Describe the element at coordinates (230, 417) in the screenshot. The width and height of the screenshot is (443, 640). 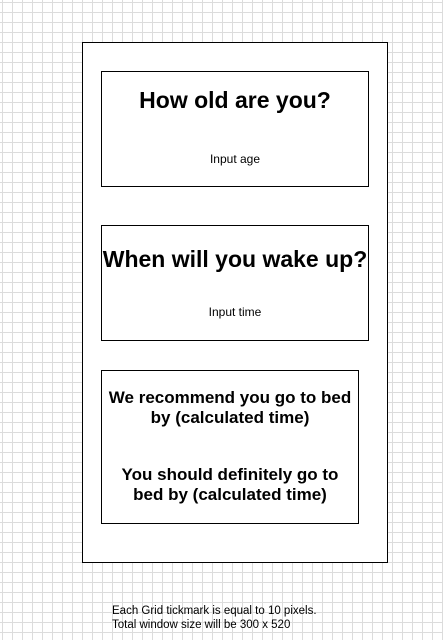
I see `recommendation-line-2: by (calculated time)` at that location.